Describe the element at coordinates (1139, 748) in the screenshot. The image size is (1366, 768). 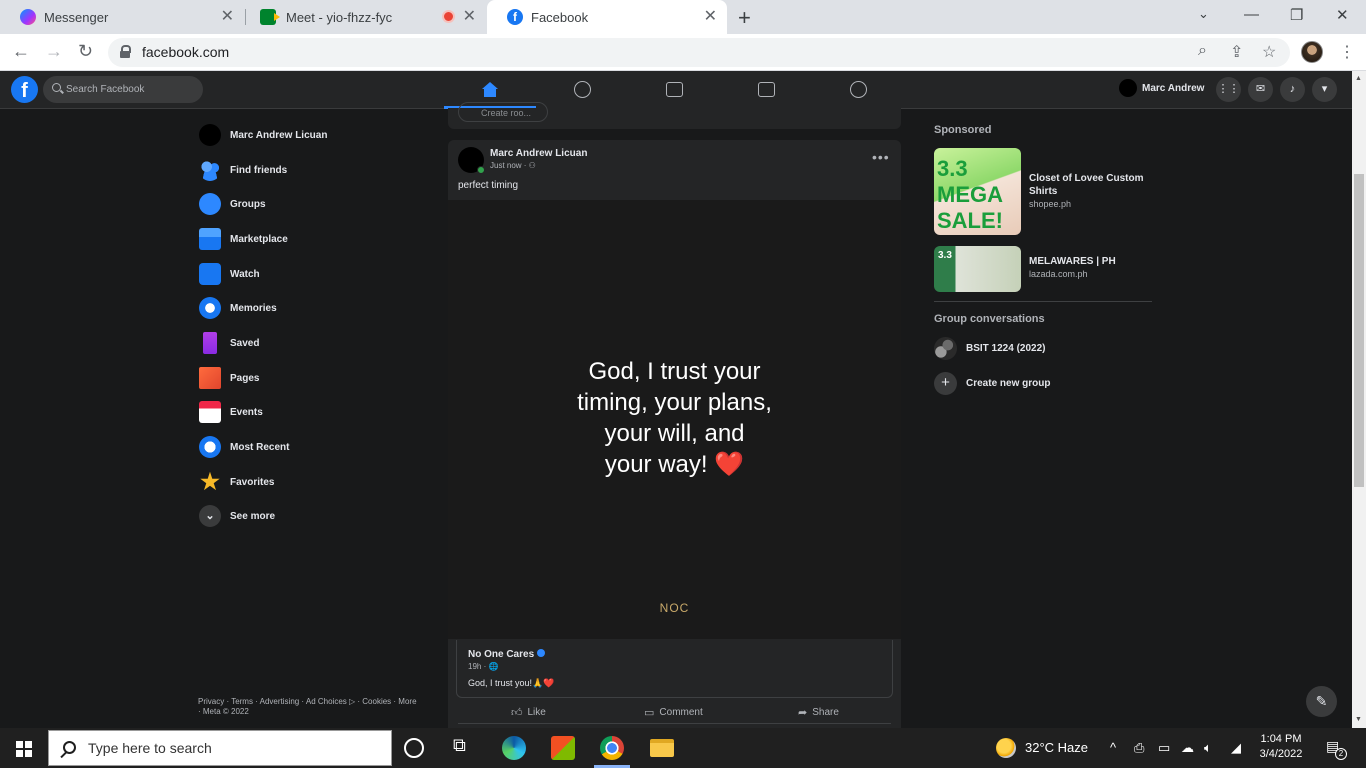
I see `meet-now-icon: ⎙` at that location.